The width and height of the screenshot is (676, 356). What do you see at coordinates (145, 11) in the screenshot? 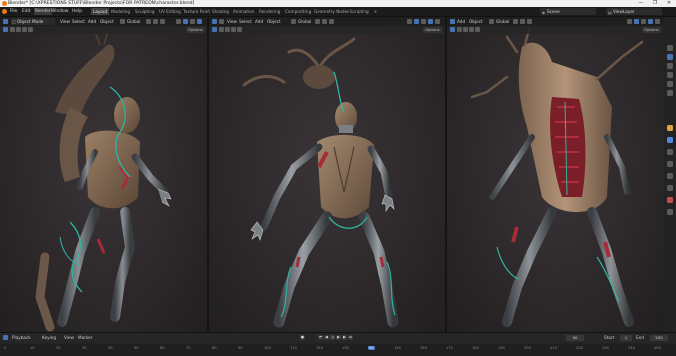
I see `tab-sculpting: Sculpting` at bounding box center [145, 11].